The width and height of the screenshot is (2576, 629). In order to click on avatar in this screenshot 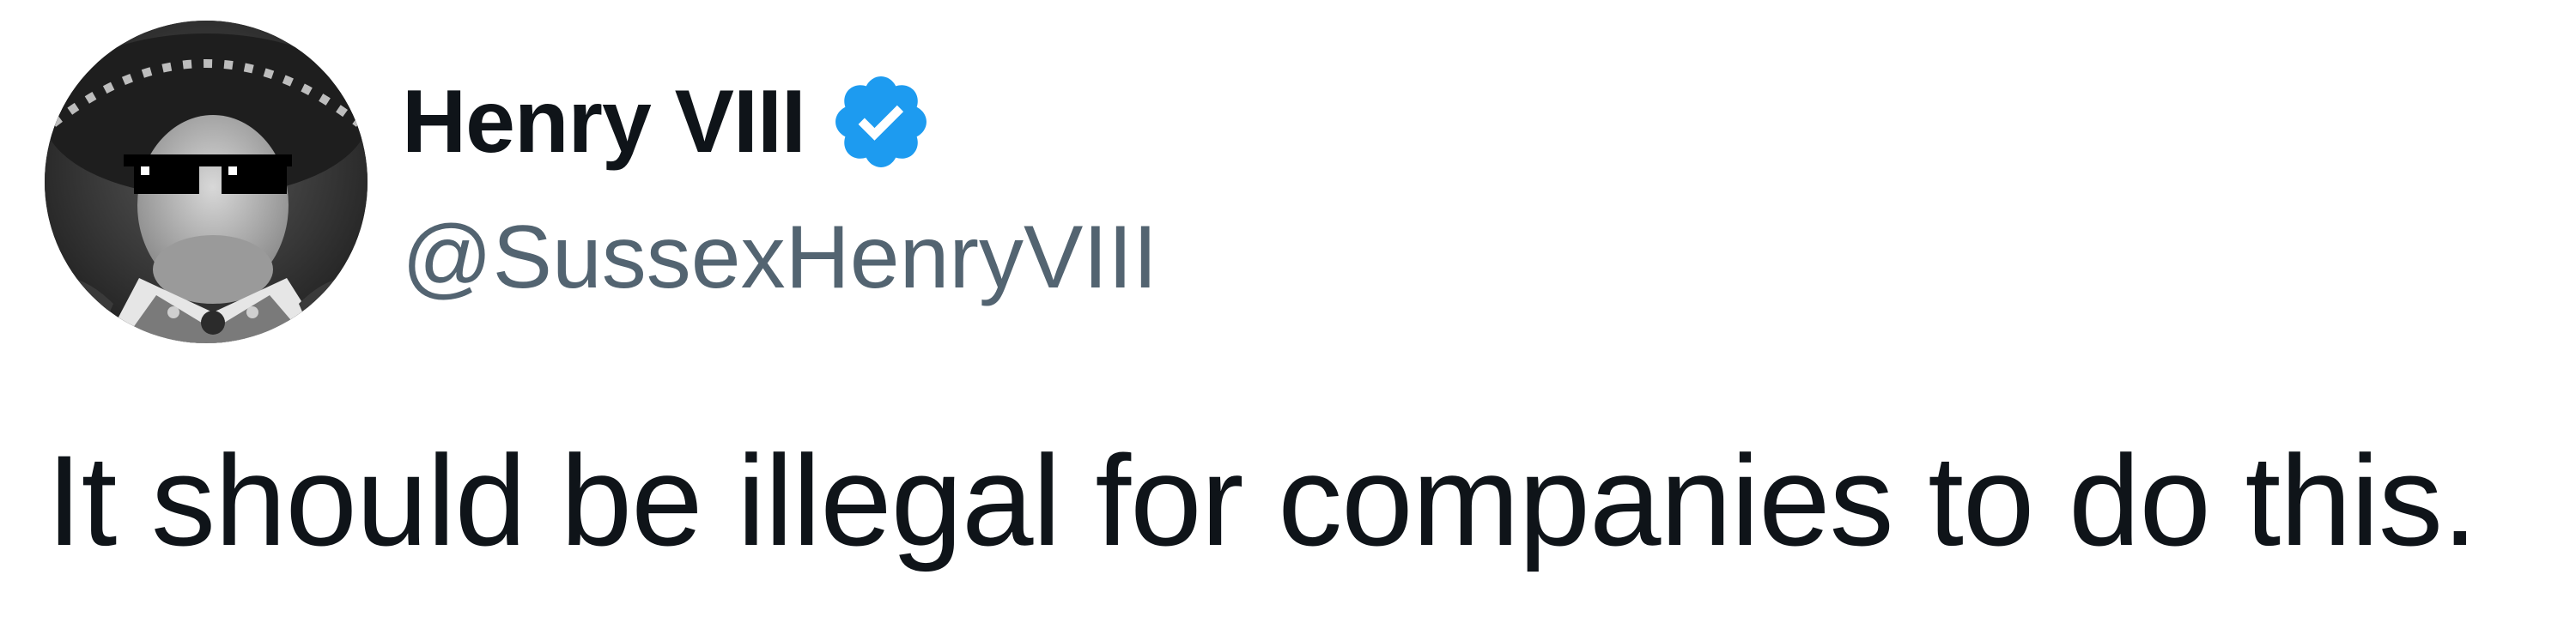, I will do `click(207, 182)`.